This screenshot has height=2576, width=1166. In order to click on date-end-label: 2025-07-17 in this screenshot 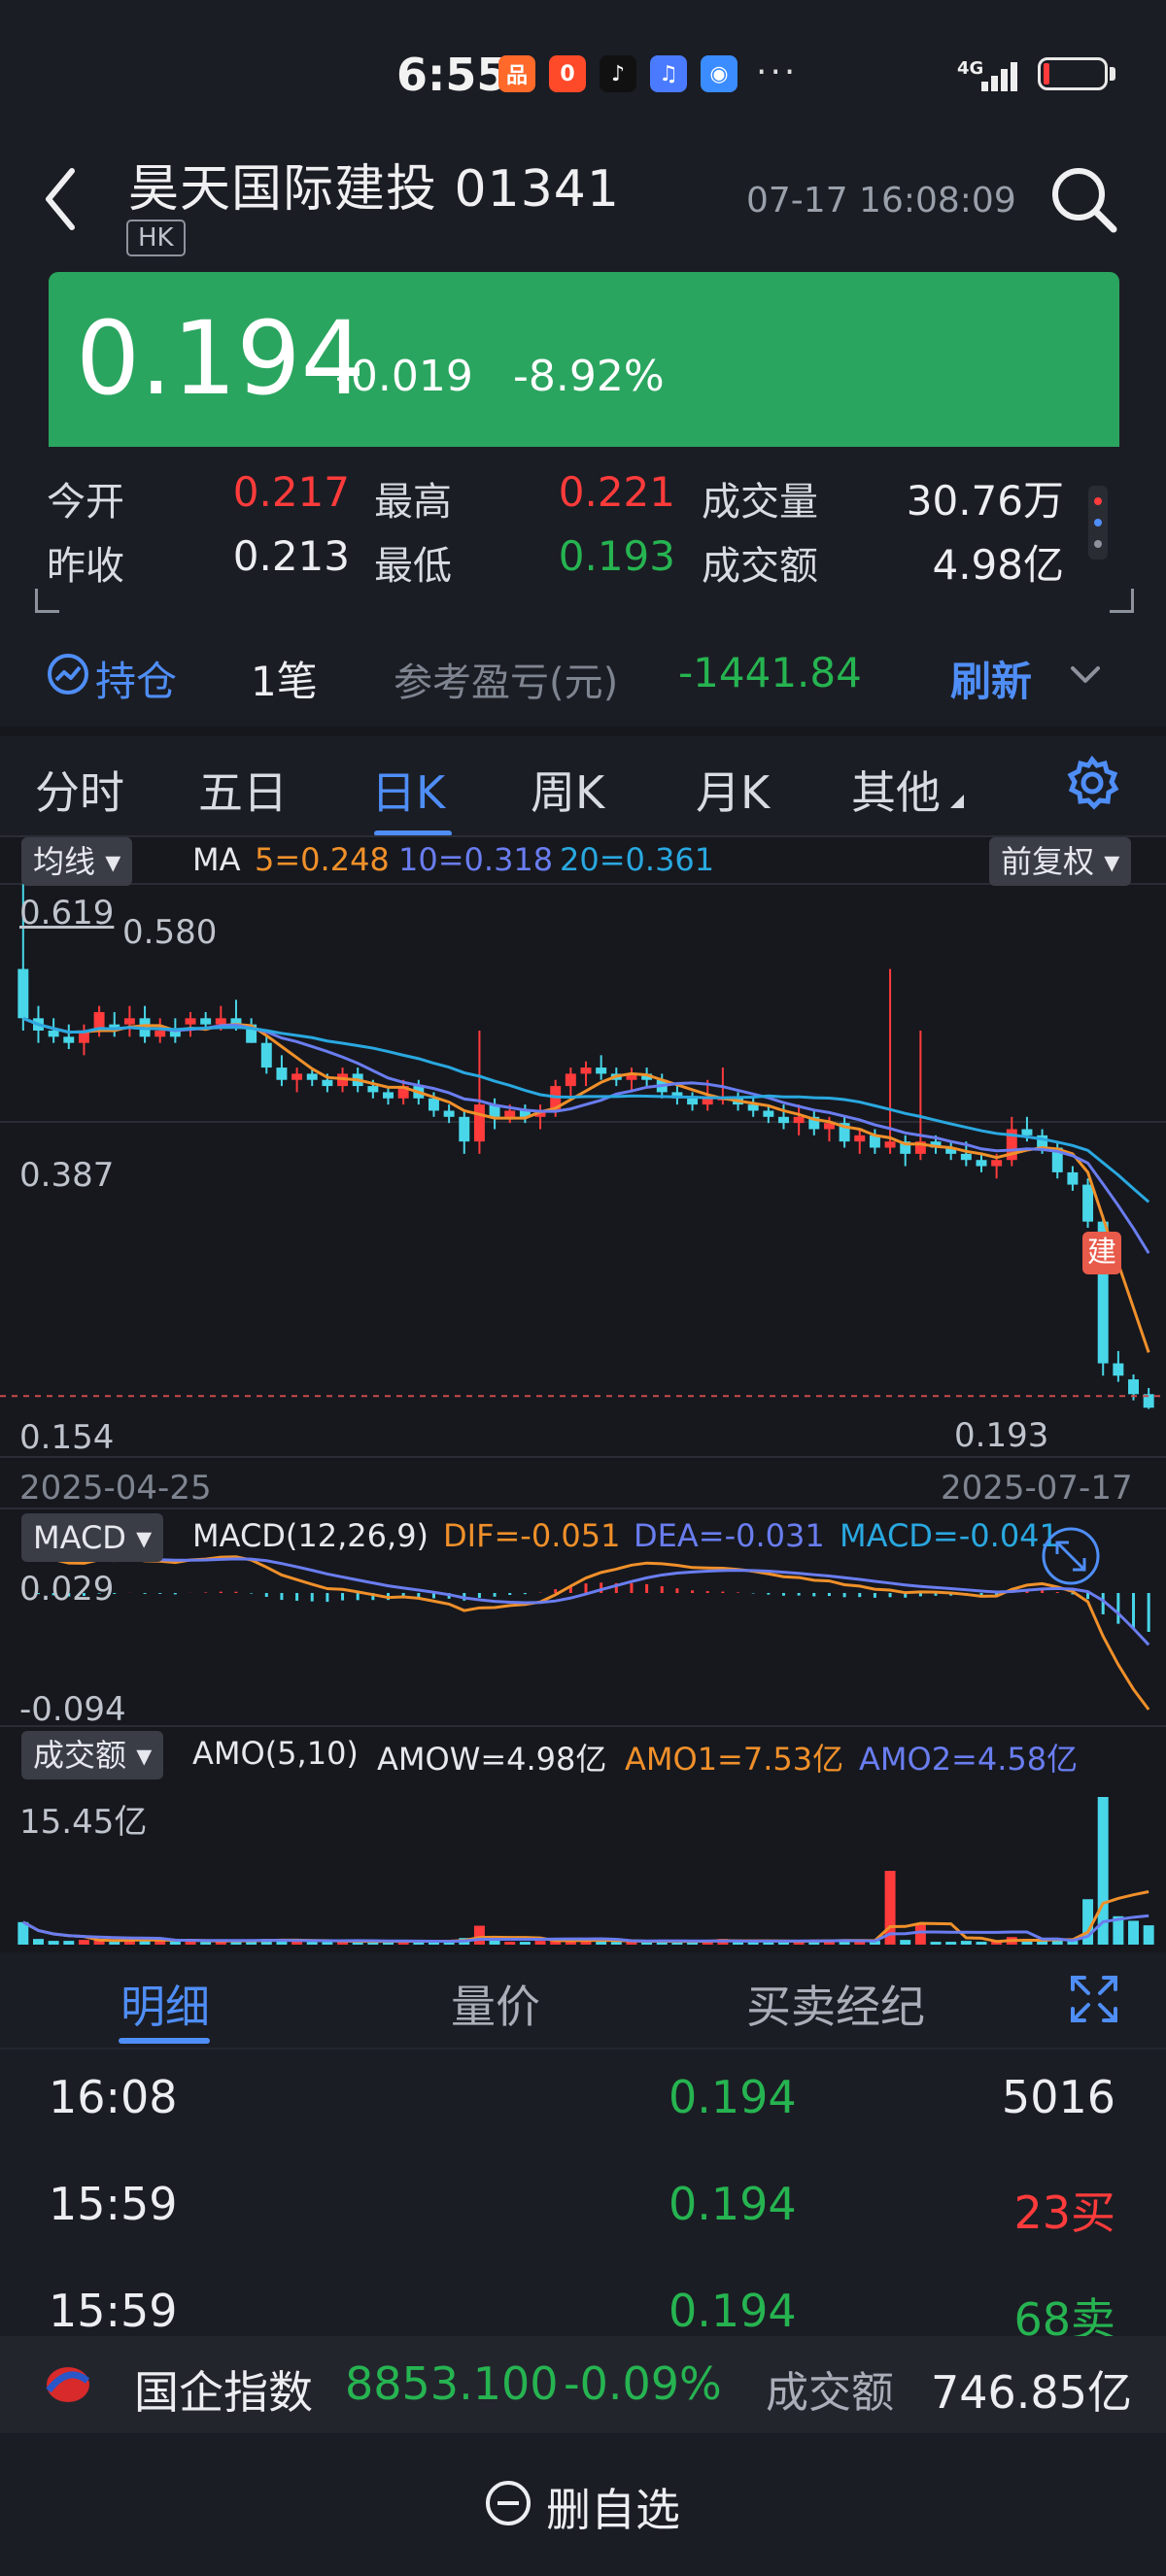, I will do `click(1037, 1488)`.